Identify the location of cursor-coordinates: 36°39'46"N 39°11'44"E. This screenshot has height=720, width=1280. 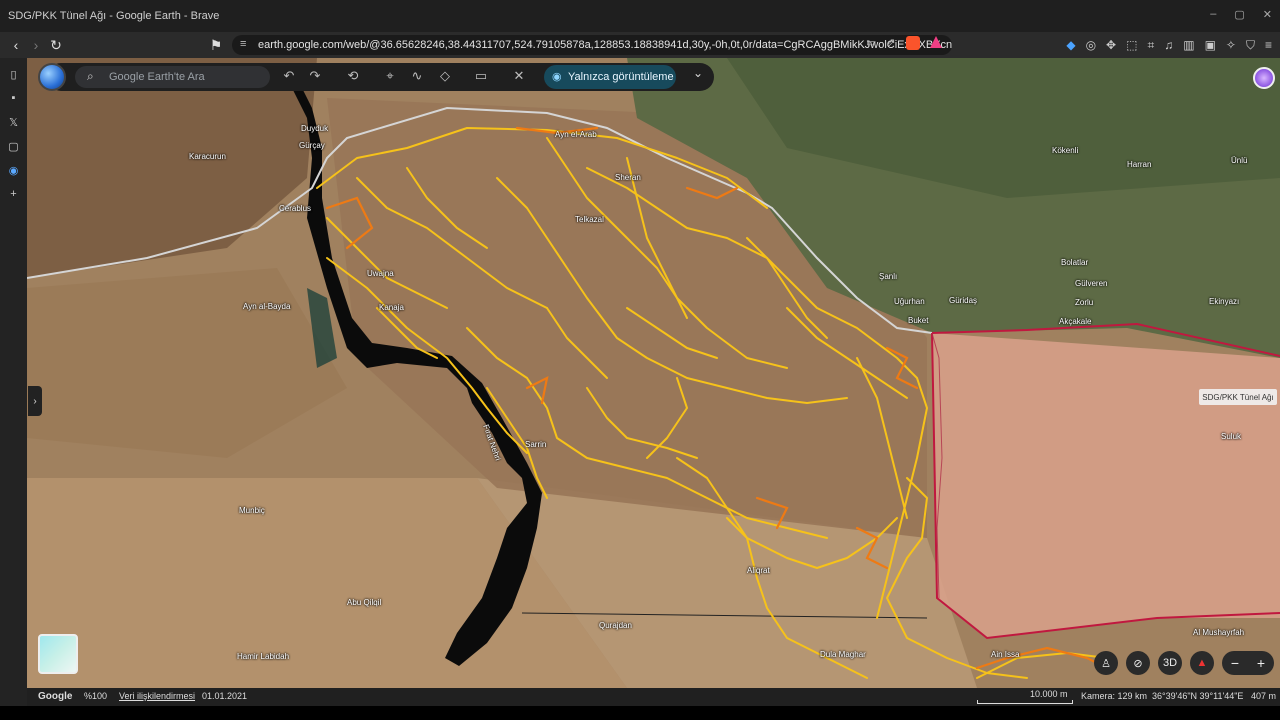
(1198, 696).